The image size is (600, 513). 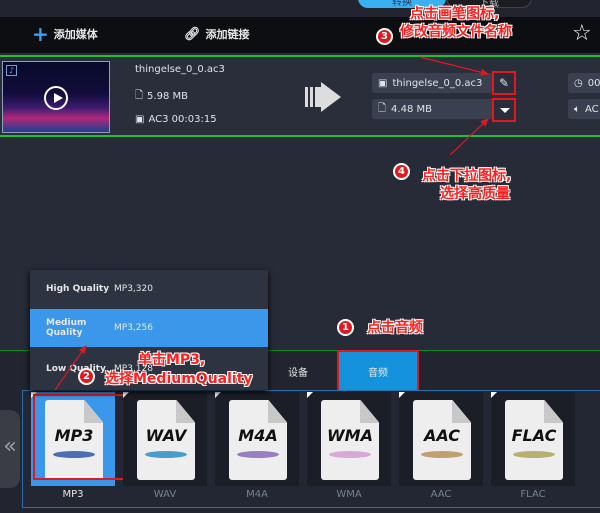 What do you see at coordinates (455, 14) in the screenshot?
I see `step-3-line1: 点击画笔图标,` at bounding box center [455, 14].